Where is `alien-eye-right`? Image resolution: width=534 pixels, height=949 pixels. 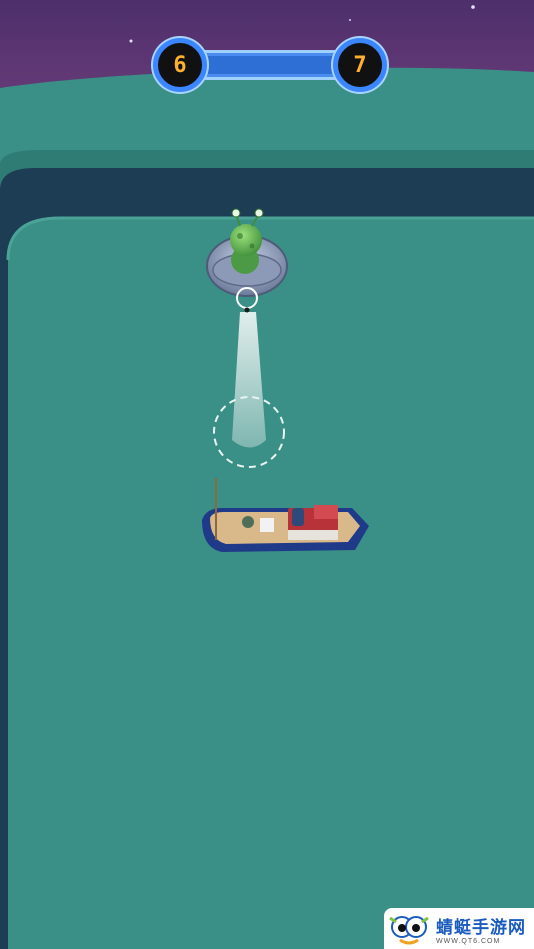
alien-eye-right is located at coordinates (259, 213).